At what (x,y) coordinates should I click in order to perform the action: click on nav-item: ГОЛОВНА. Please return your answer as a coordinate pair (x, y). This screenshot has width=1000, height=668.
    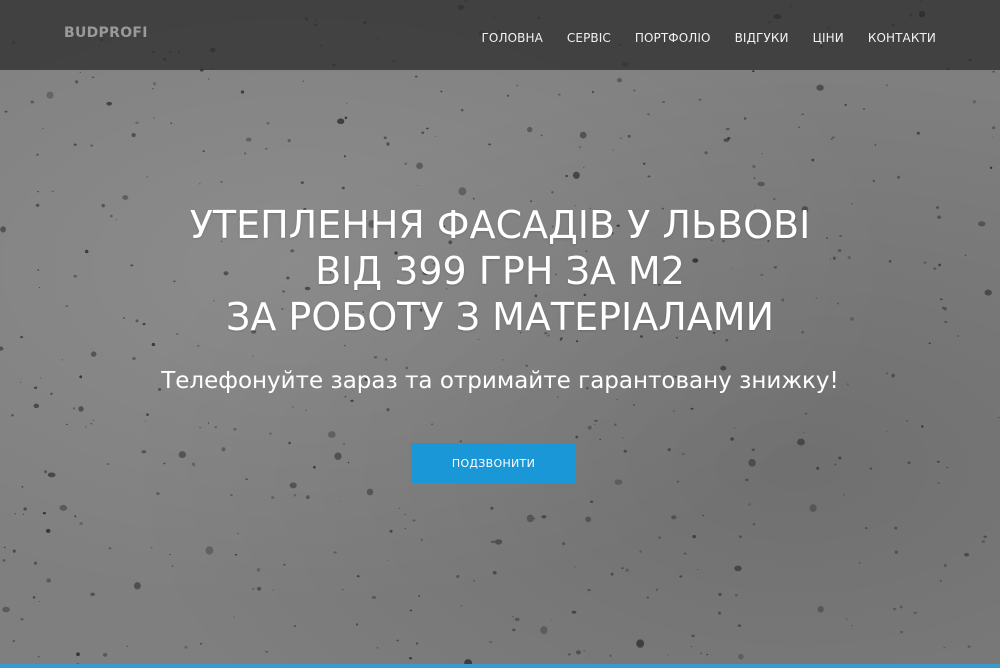
    Looking at the image, I should click on (512, 36).